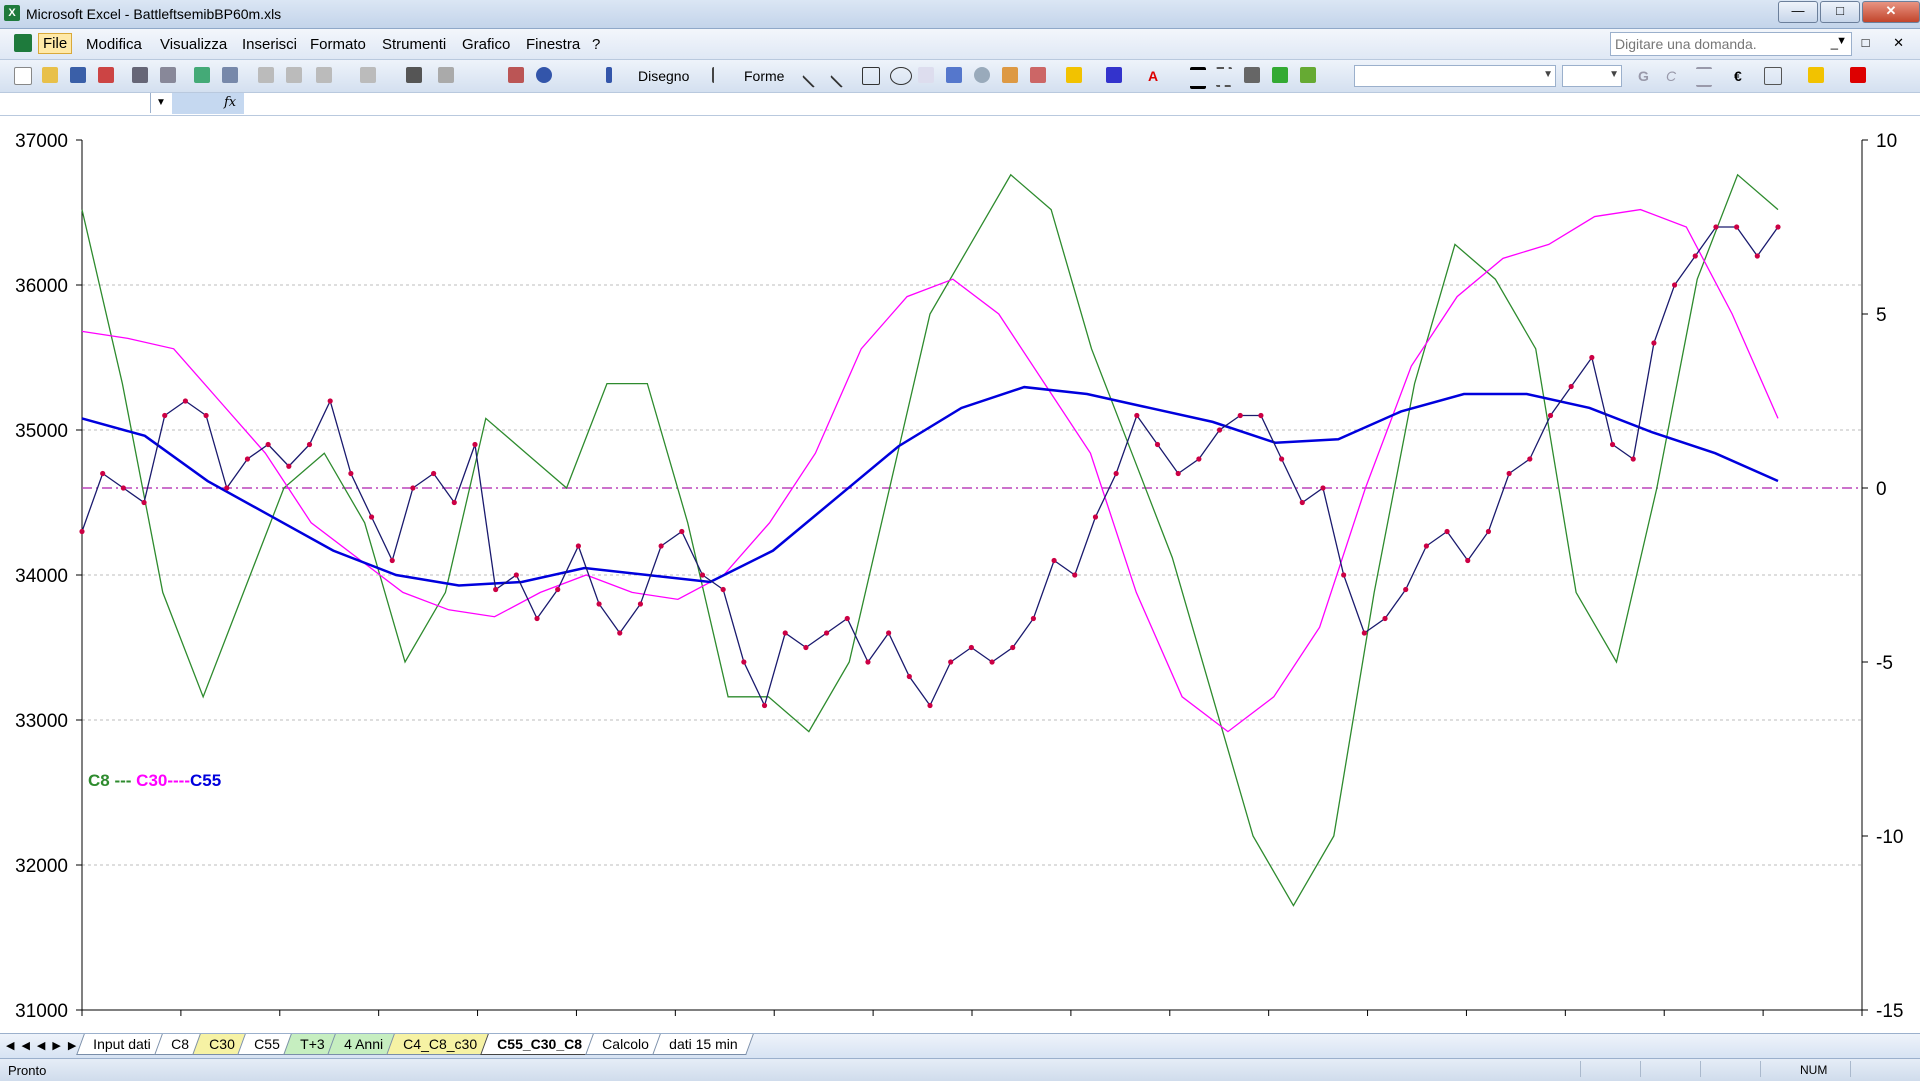 The height and width of the screenshot is (1081, 1920). What do you see at coordinates (982, 75) in the screenshot?
I see `diagram-icon` at bounding box center [982, 75].